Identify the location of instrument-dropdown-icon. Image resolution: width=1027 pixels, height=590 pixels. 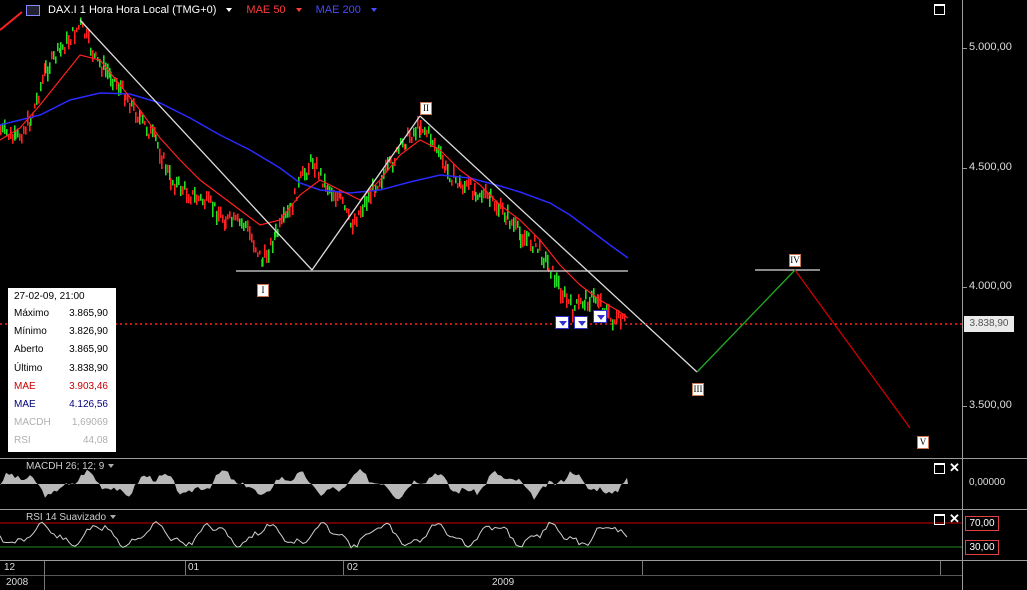
(229, 10).